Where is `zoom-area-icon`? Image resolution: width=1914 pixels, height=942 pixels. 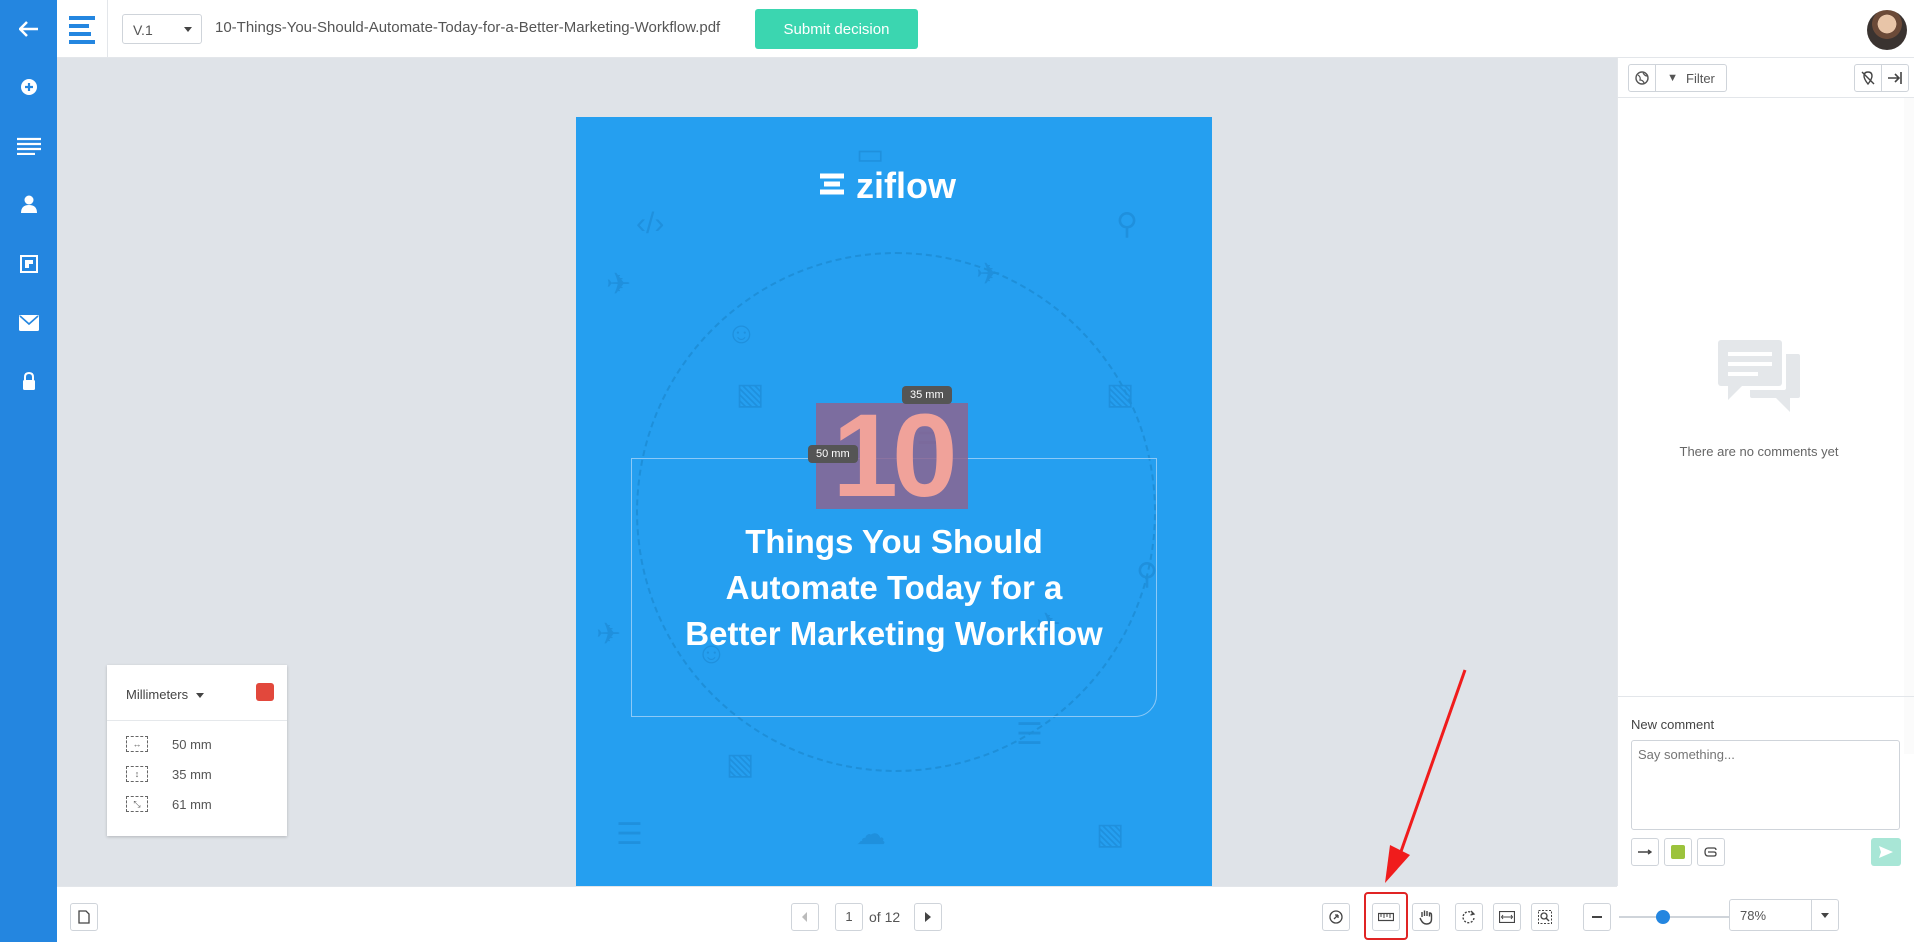
zoom-area-icon is located at coordinates (1545, 917).